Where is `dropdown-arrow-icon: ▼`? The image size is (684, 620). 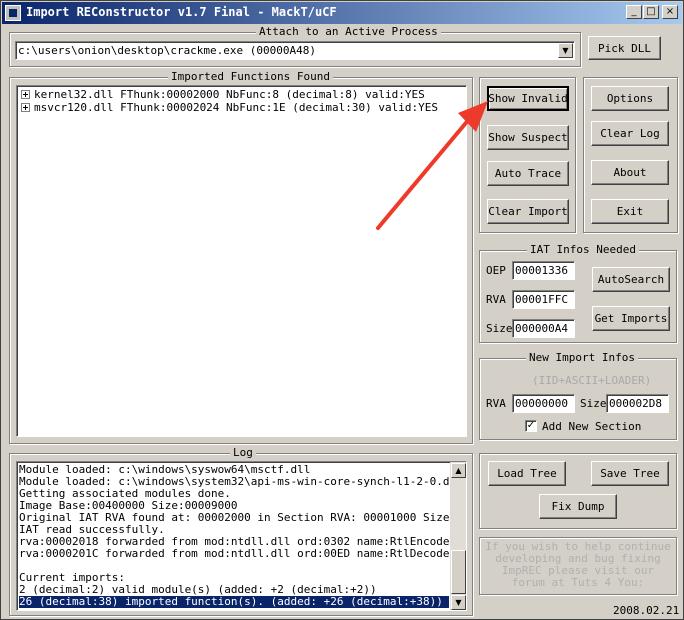
dropdown-arrow-icon: ▼ is located at coordinates (565, 50).